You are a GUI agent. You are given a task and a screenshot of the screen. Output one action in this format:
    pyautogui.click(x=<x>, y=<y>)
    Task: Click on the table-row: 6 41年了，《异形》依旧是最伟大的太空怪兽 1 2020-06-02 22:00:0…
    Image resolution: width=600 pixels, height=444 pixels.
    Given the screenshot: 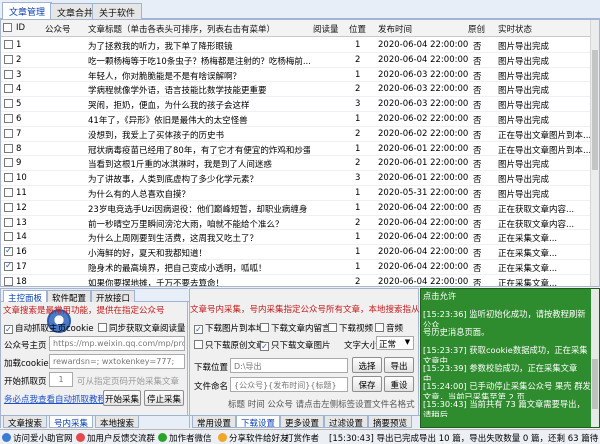 What is the action you would take?
    pyautogui.click(x=300, y=119)
    